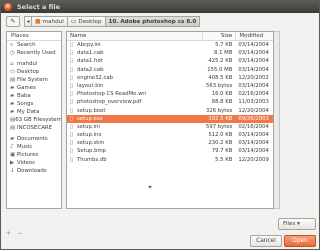 The width and height of the screenshot is (320, 250). I want to click on file-row: ▯ Setup.bmp 79.7 KB 03/14/2004, so click(170, 151).